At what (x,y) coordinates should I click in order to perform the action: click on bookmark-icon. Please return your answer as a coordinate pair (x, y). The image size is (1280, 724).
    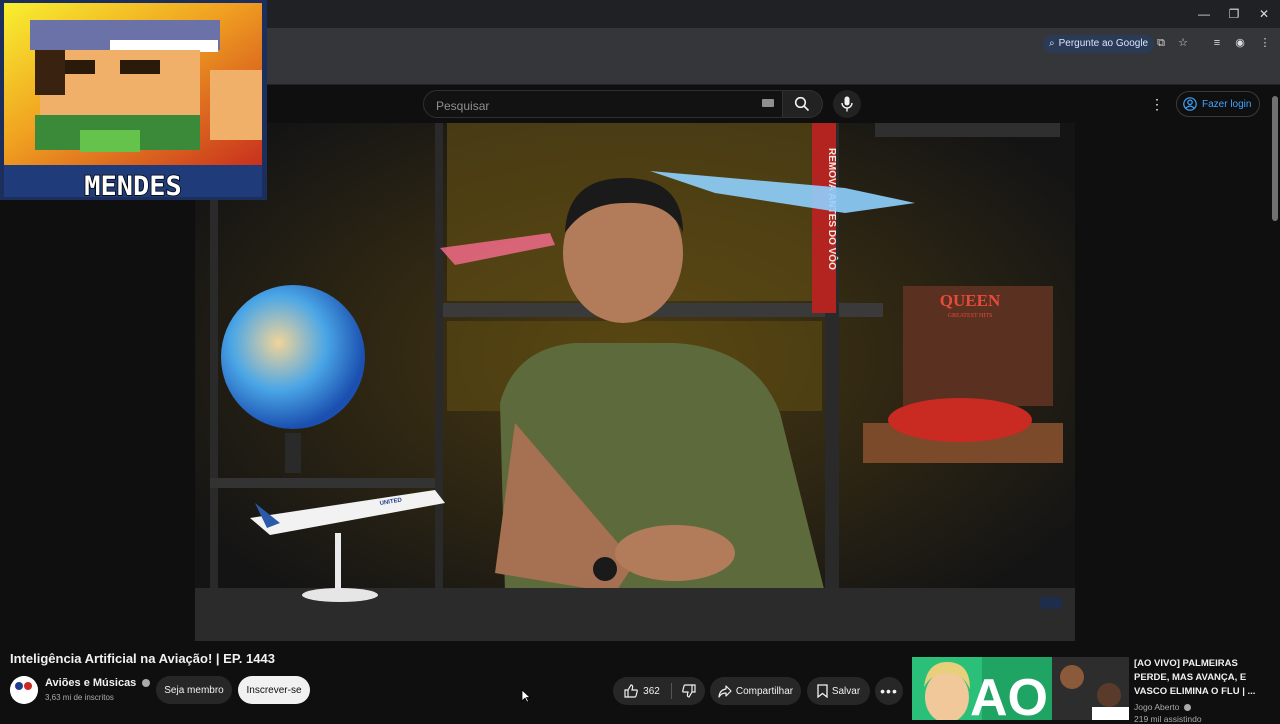
    Looking at the image, I should click on (822, 691).